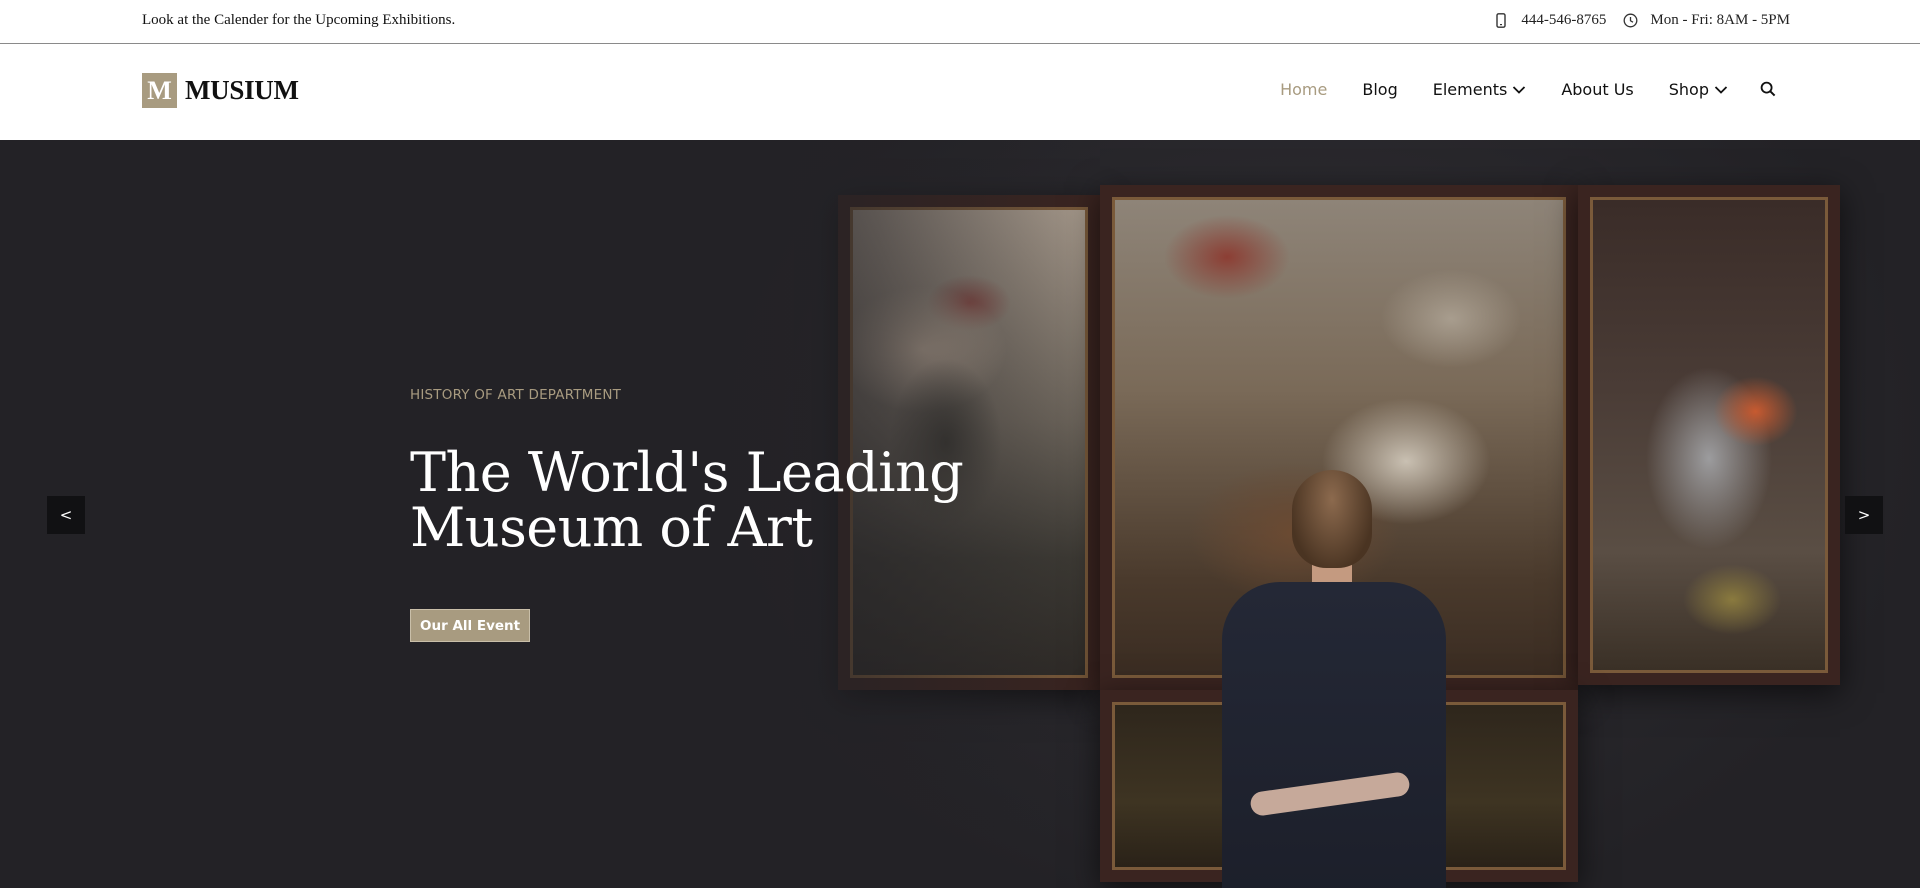  Describe the element at coordinates (687, 472) in the screenshot. I see `headline-line-1: The World's Leading` at that location.